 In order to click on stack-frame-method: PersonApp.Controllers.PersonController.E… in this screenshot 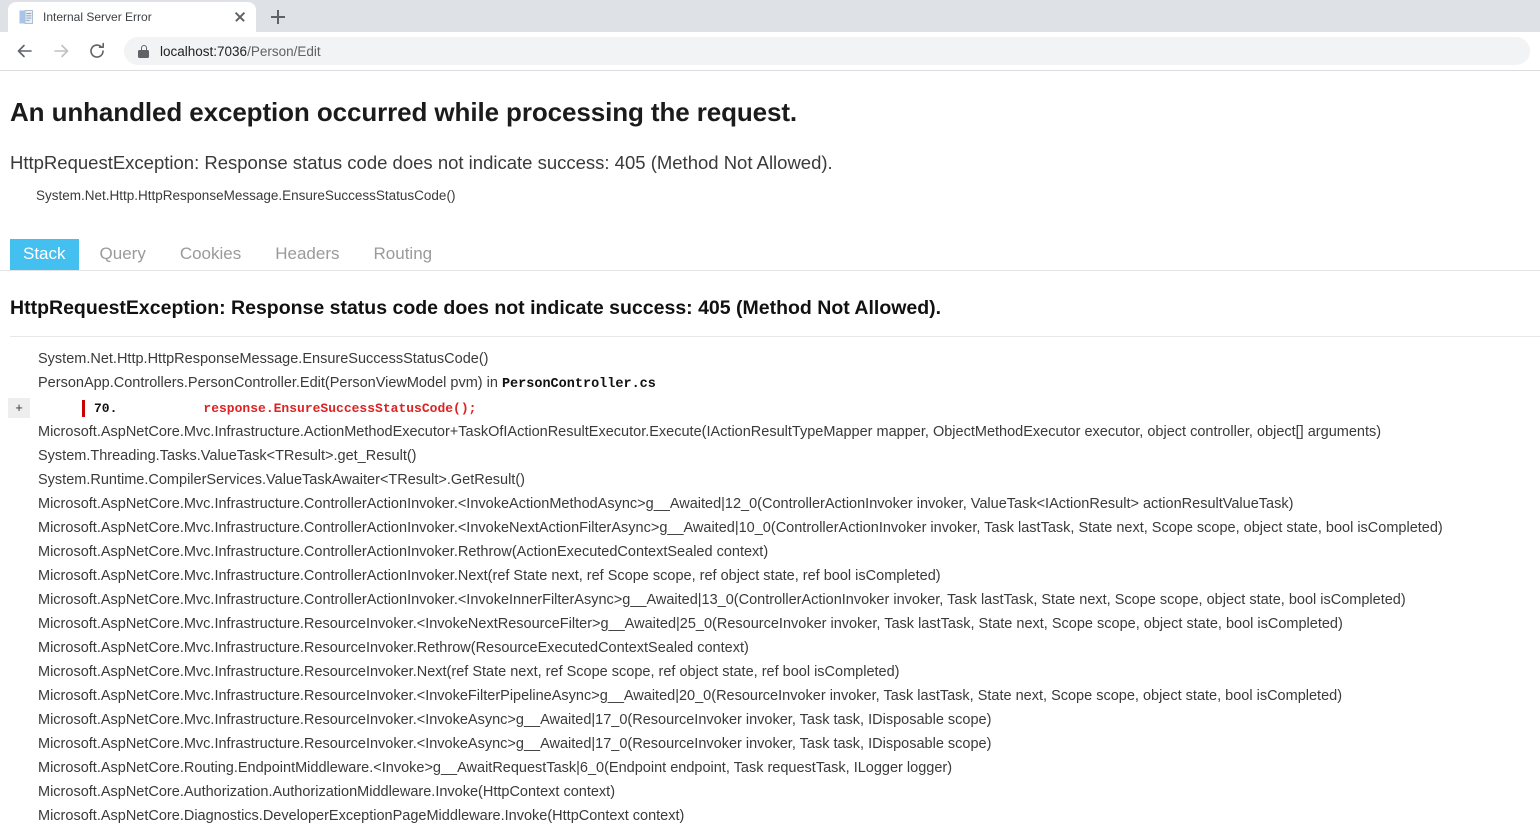, I will do `click(270, 383)`.